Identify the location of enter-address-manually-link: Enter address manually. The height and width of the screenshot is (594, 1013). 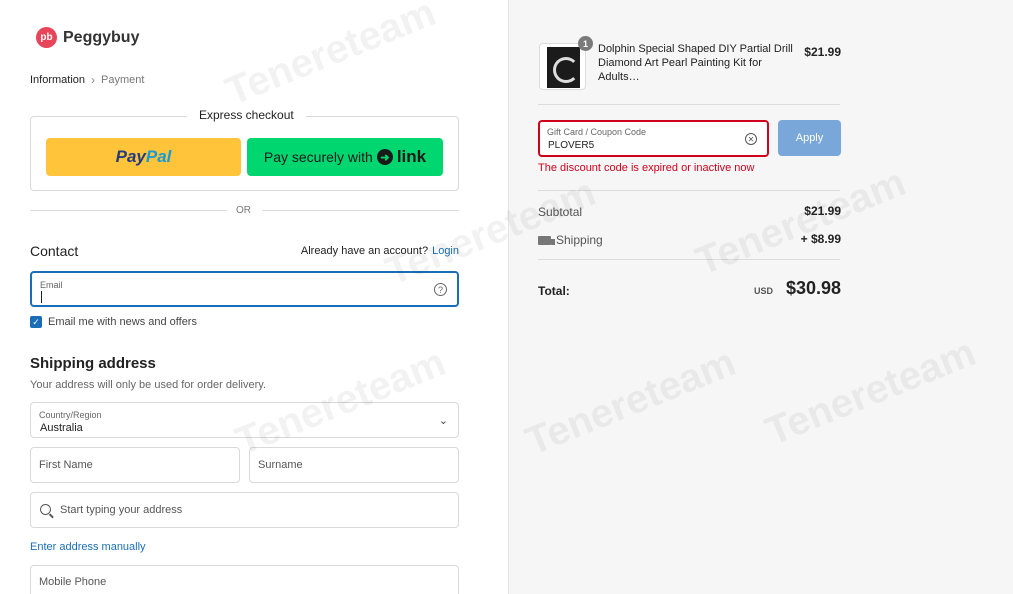
(88, 547).